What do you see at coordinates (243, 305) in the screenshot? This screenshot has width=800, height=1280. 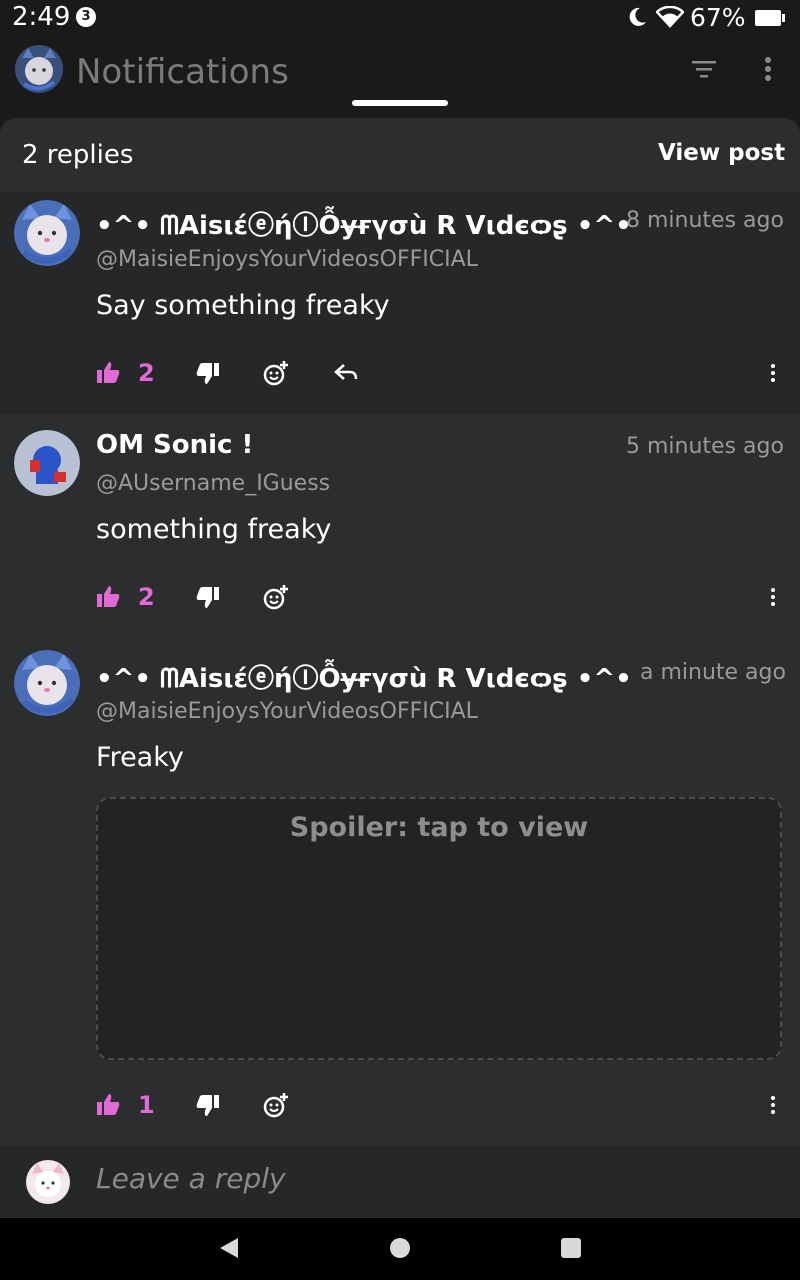 I see `comment-text: Say something freaky` at bounding box center [243, 305].